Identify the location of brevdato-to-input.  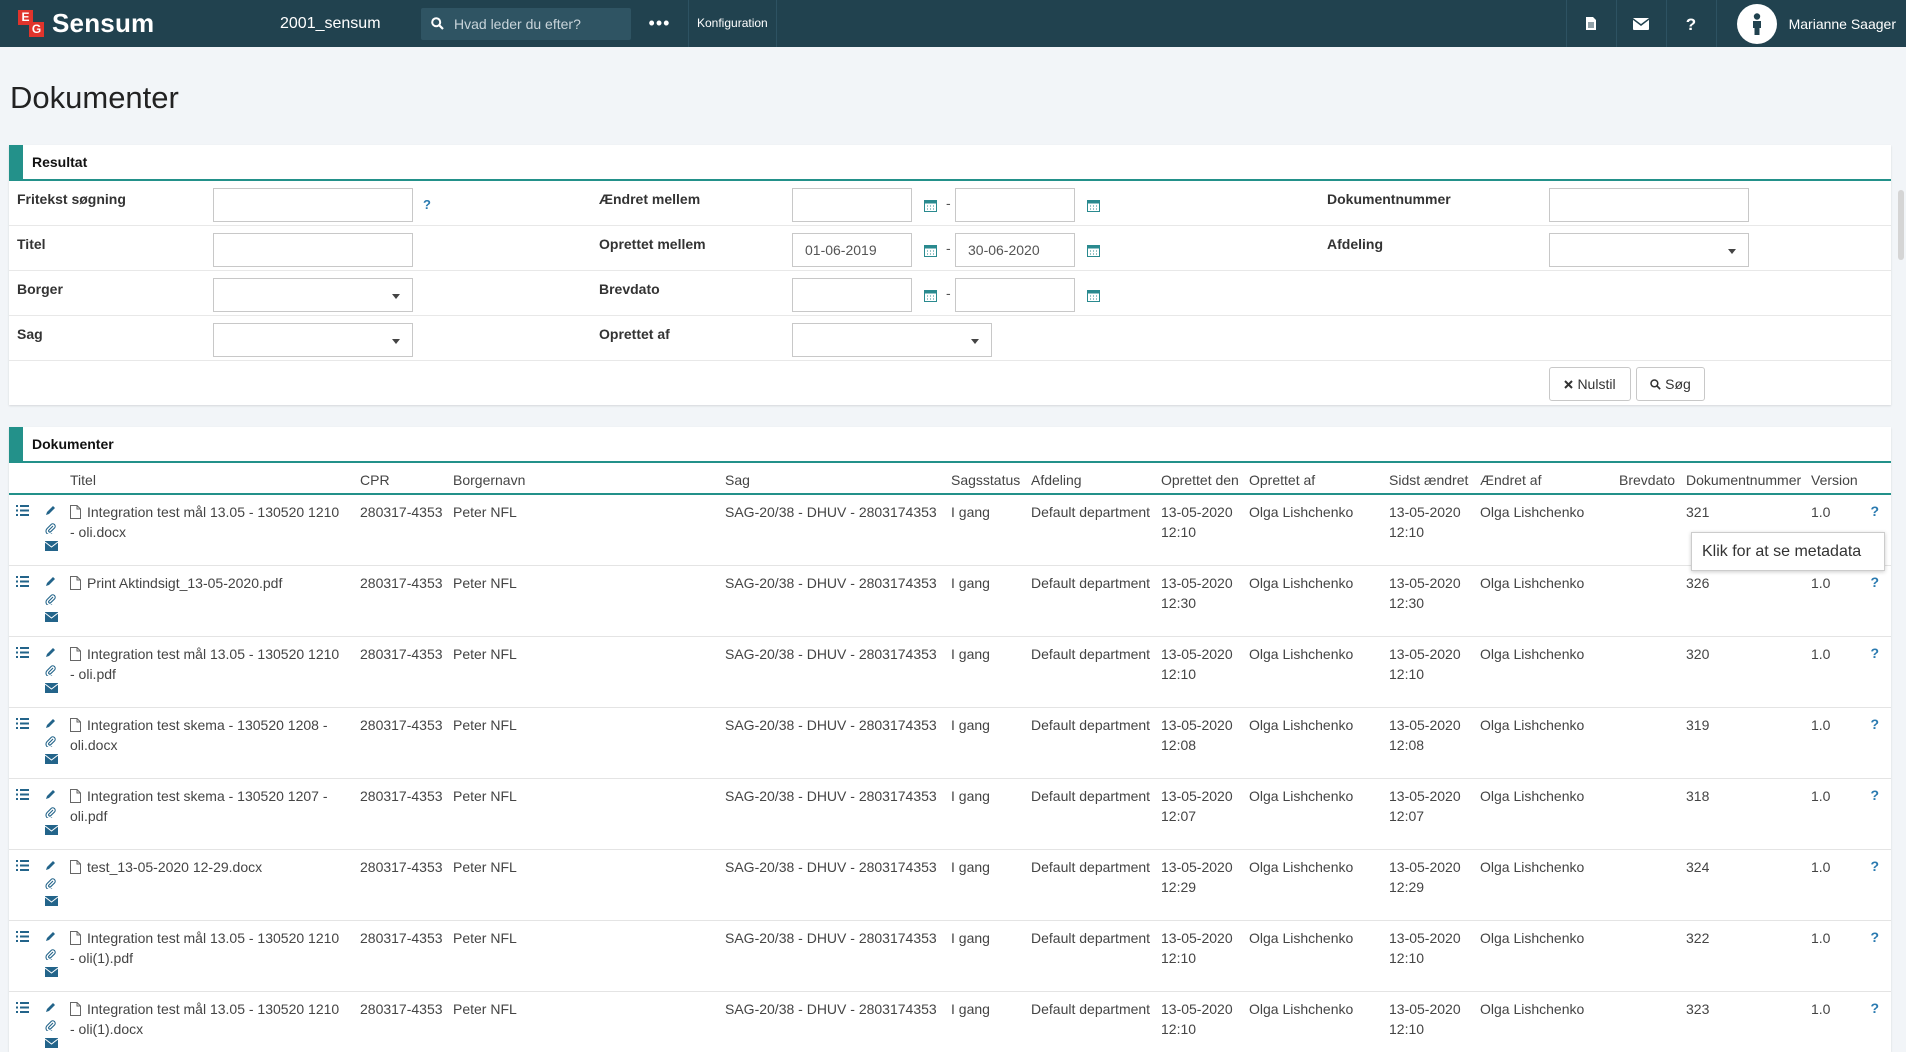
(1015, 295).